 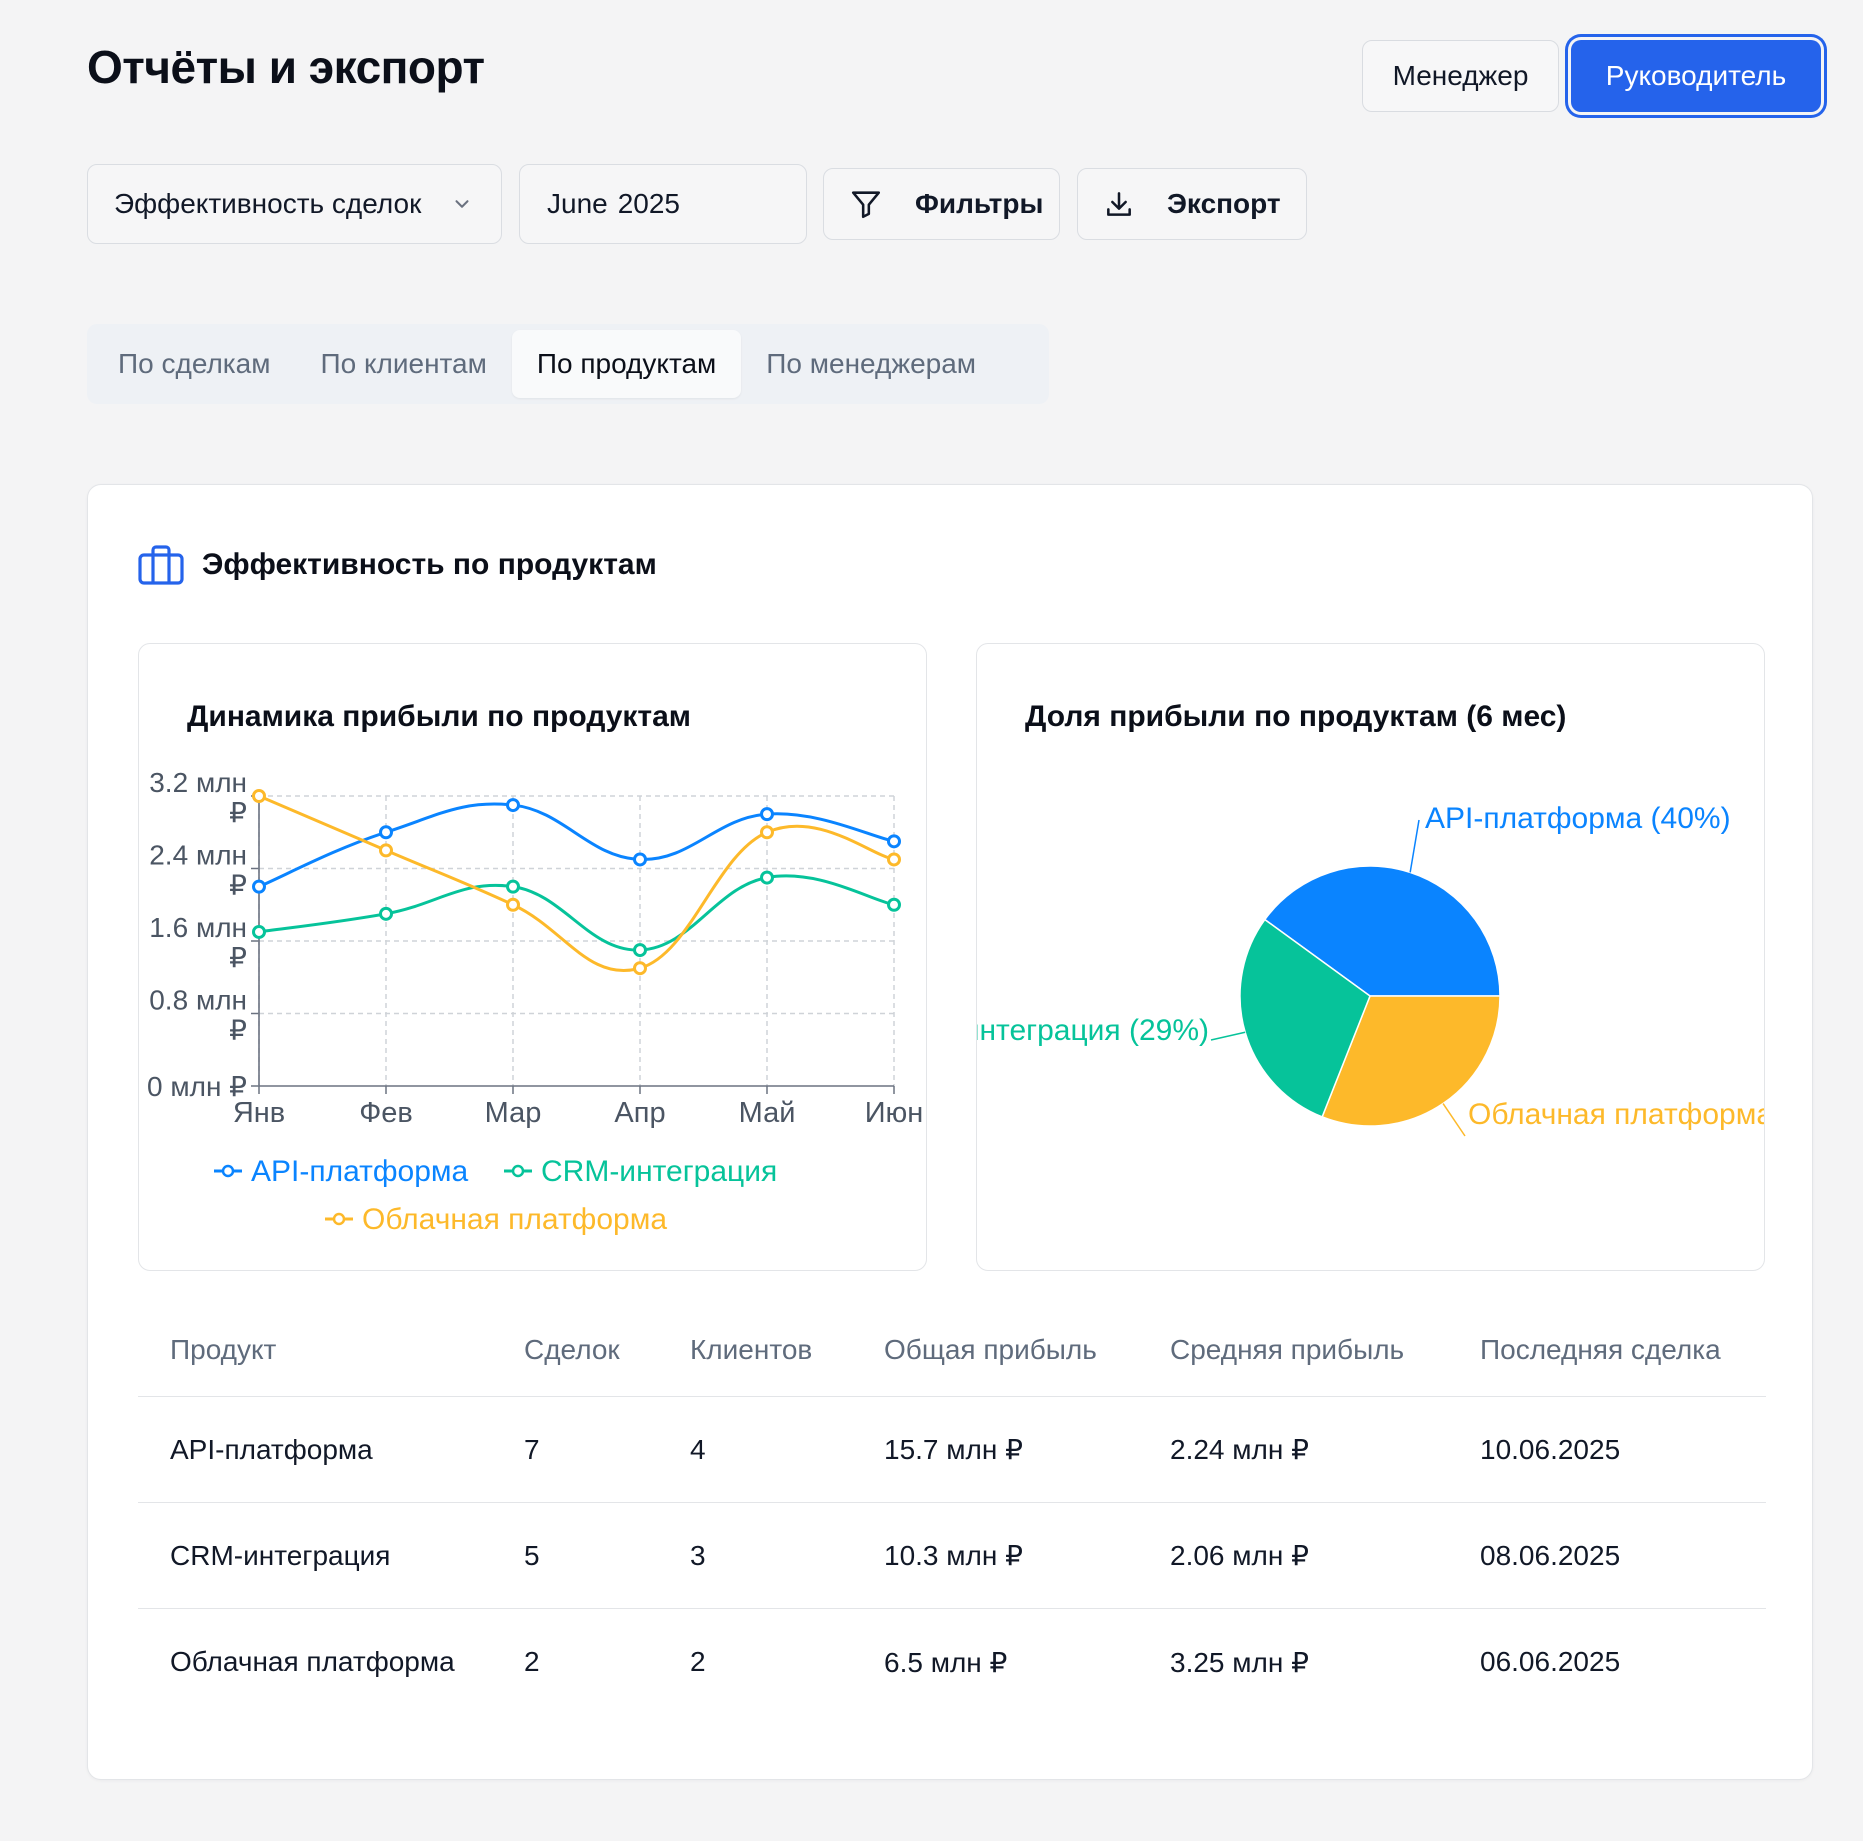 I want to click on y-tick-label: 1.6 млн ₽, so click(x=198, y=942).